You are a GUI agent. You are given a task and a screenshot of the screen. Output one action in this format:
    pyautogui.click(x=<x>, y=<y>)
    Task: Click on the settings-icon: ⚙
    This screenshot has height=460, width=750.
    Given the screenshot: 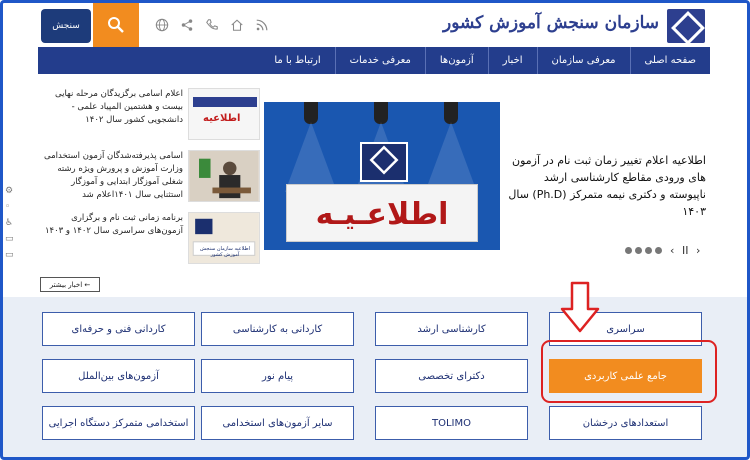 What is the action you would take?
    pyautogui.click(x=10, y=191)
    